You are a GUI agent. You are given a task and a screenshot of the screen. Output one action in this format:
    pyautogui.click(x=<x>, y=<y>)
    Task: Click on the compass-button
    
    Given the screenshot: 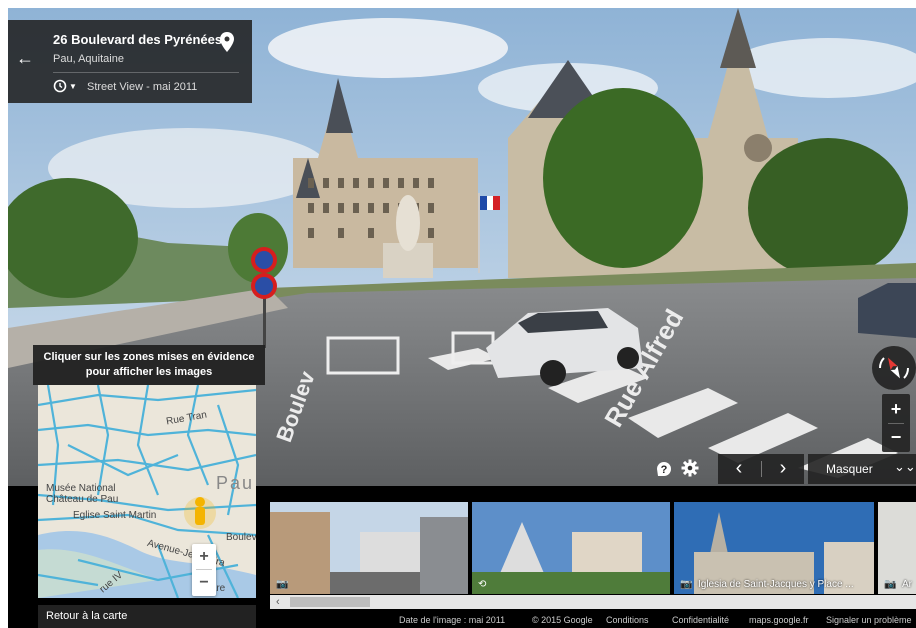 What is the action you would take?
    pyautogui.click(x=894, y=368)
    